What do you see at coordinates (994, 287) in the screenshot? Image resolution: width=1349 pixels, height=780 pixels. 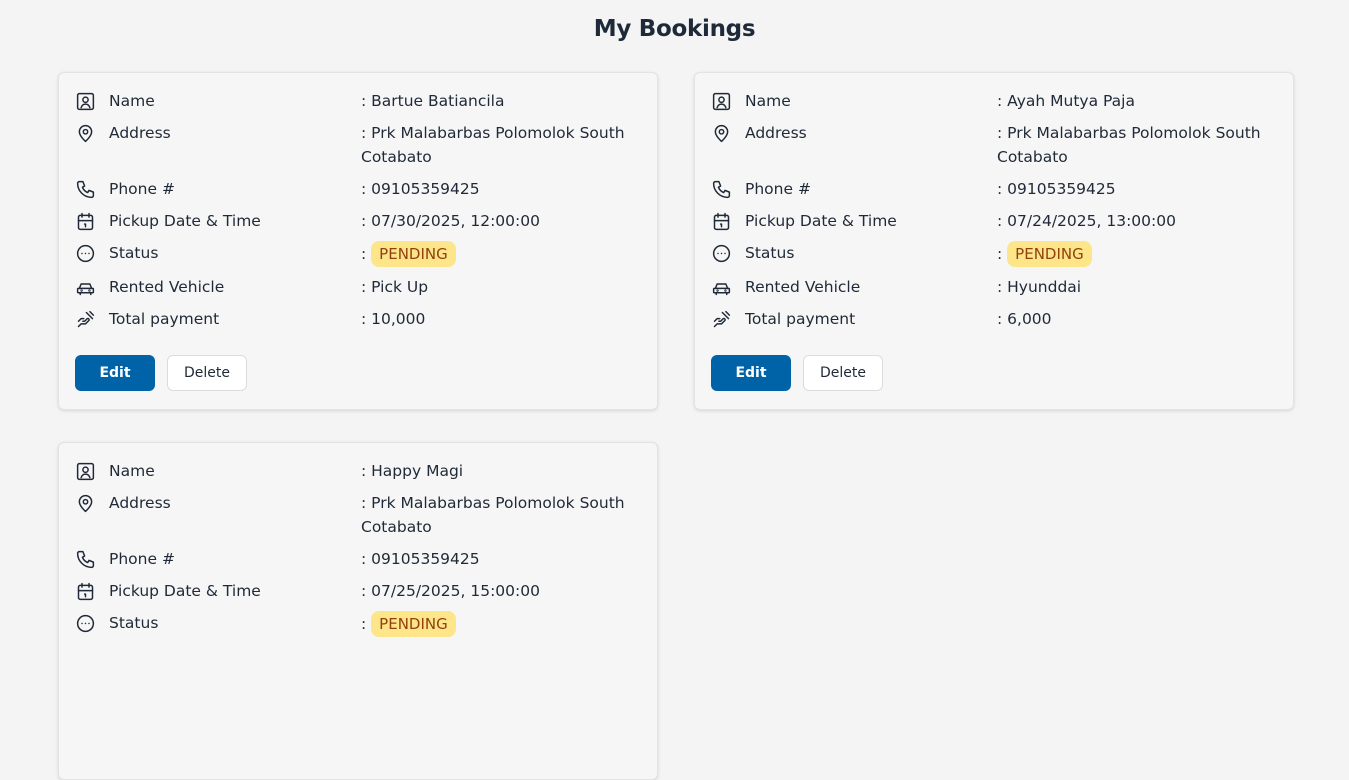 I see `vehicle-row: Rented Vehicle : Hyunddai` at bounding box center [994, 287].